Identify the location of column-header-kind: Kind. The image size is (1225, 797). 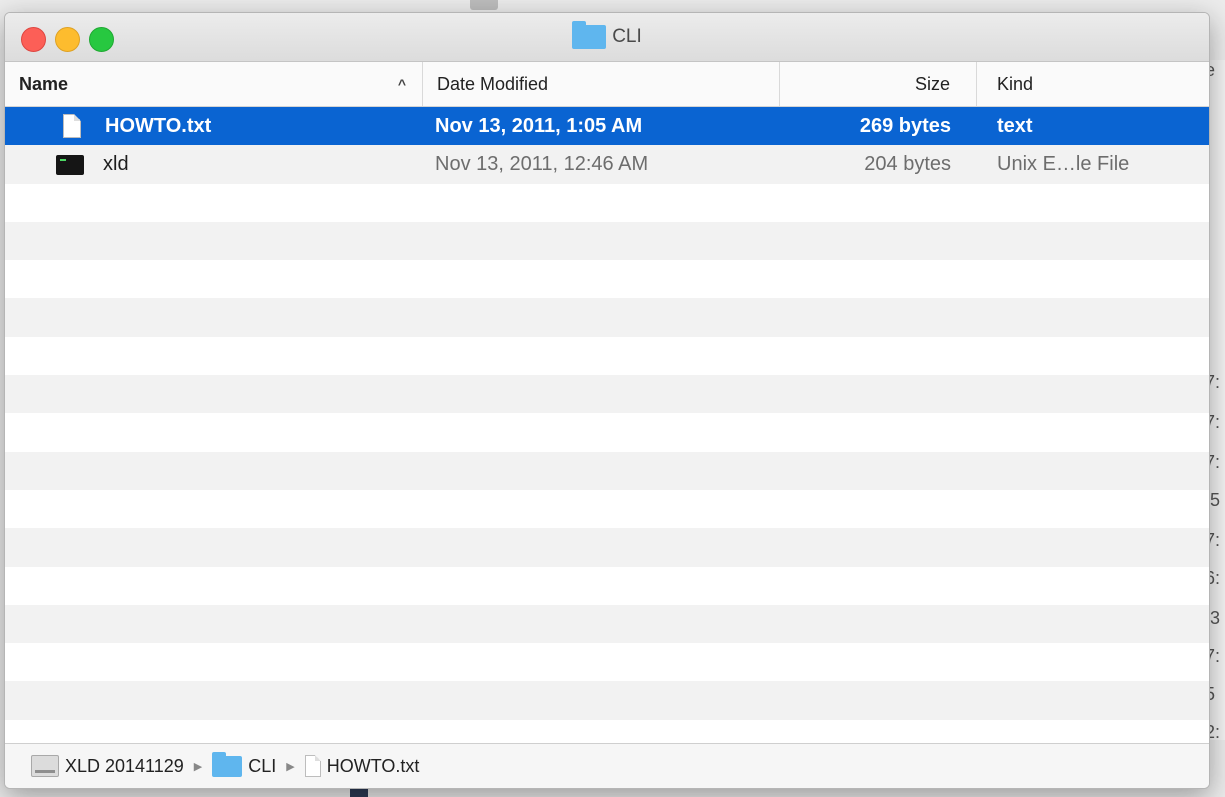
(1093, 84).